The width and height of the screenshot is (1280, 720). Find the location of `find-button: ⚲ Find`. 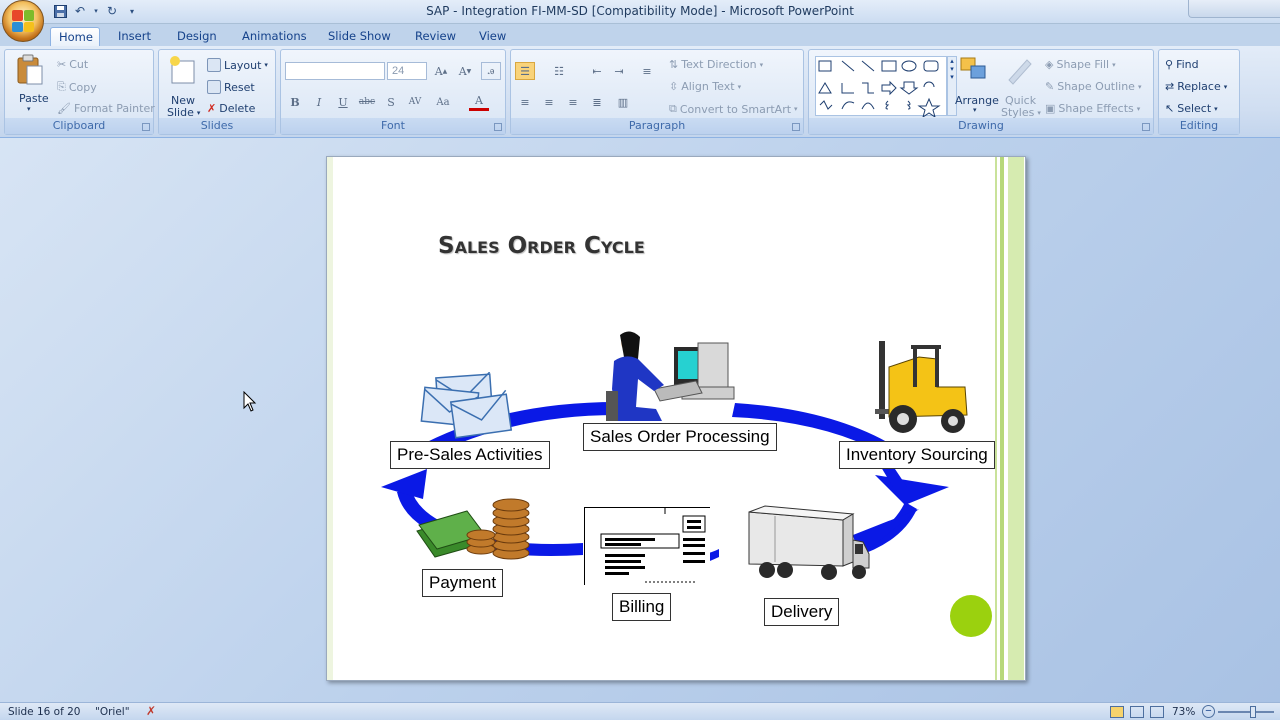

find-button: ⚲ Find is located at coordinates (1182, 64).